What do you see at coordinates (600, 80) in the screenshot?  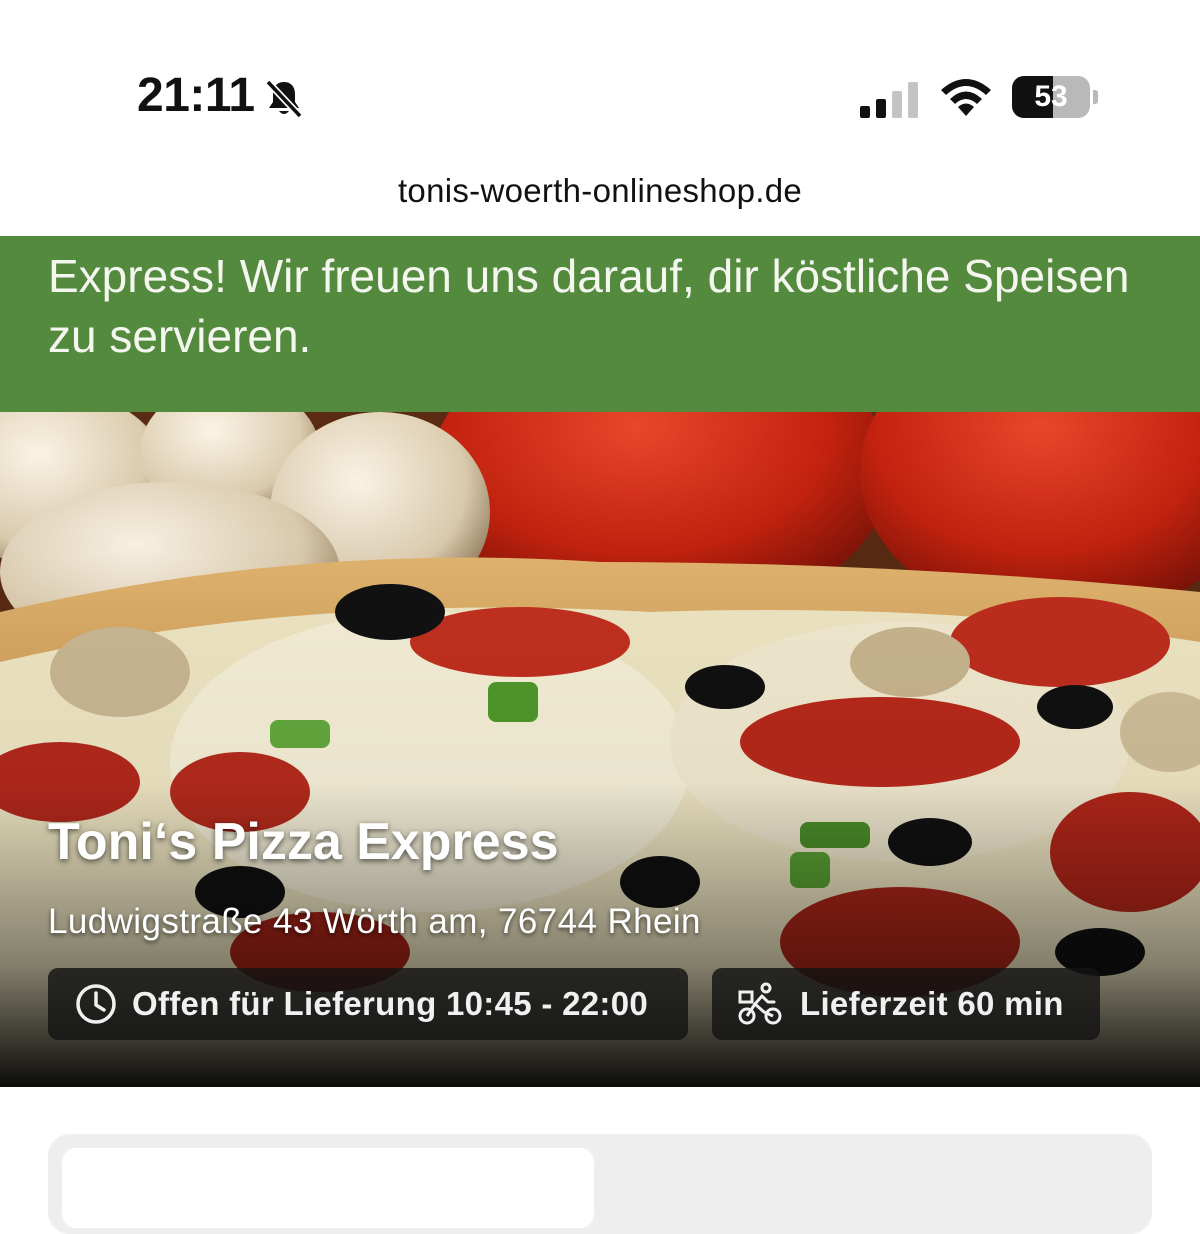 I see `status-bar: 21:11 53` at bounding box center [600, 80].